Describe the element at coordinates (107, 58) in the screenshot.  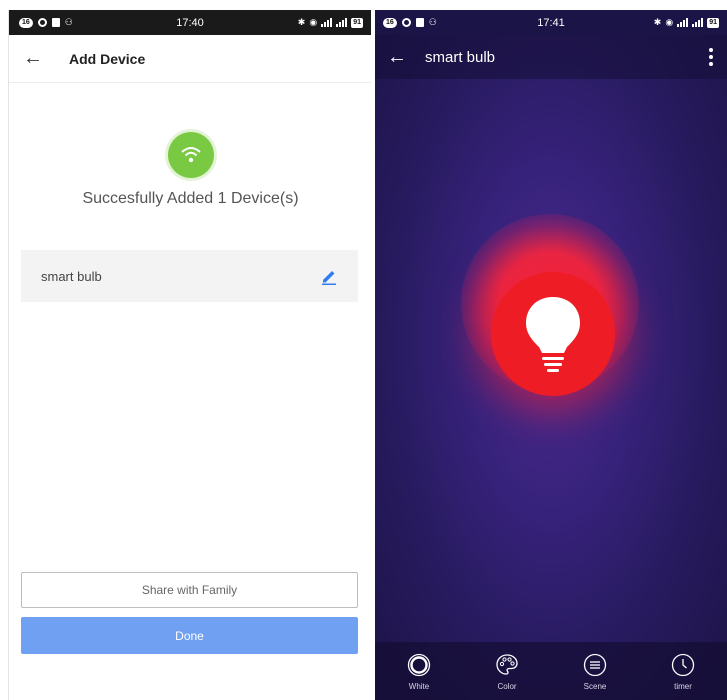
I see `page-title: Add Device` at that location.